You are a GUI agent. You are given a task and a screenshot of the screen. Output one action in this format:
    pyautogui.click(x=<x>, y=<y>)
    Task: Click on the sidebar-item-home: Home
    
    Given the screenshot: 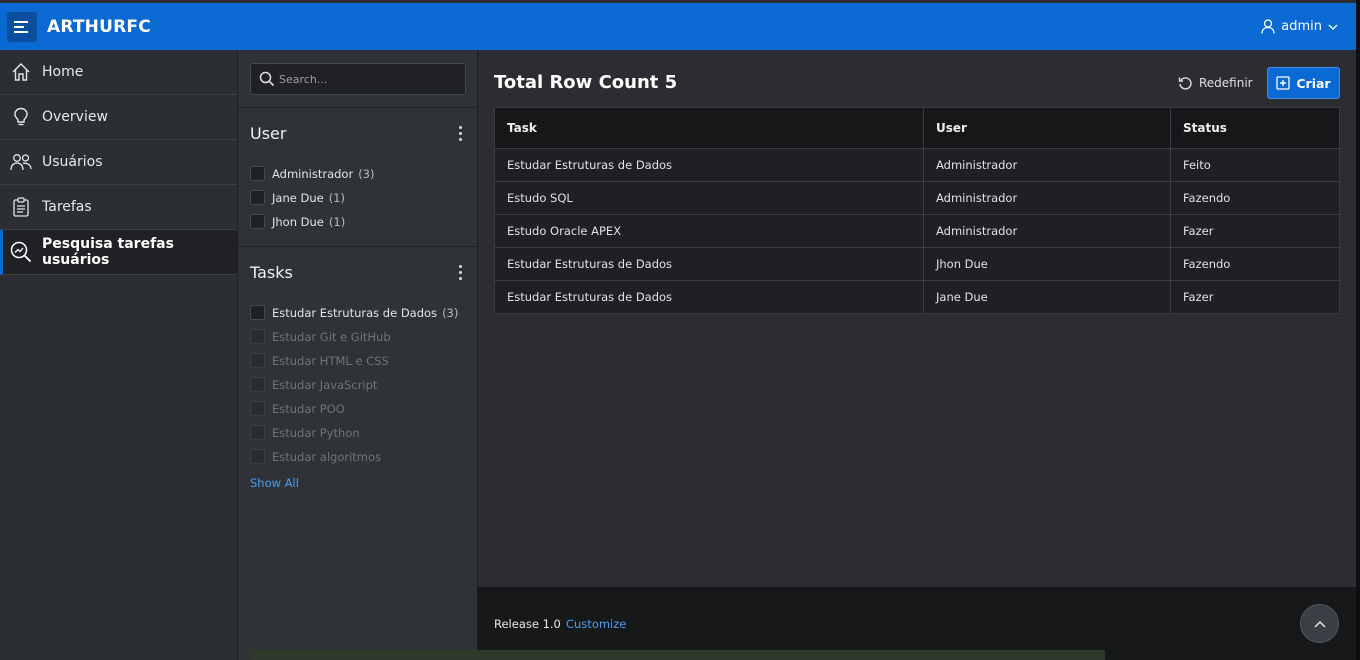 What is the action you would take?
    pyautogui.click(x=118, y=72)
    